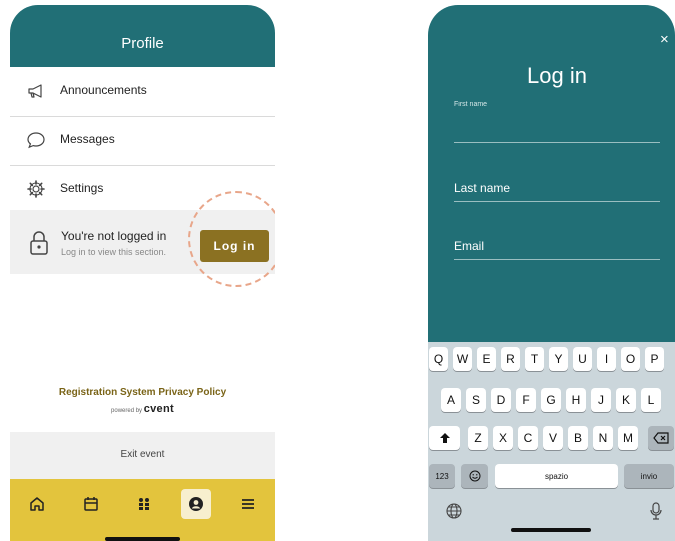 This screenshot has height=541, width=675. I want to click on email-field, so click(557, 242).